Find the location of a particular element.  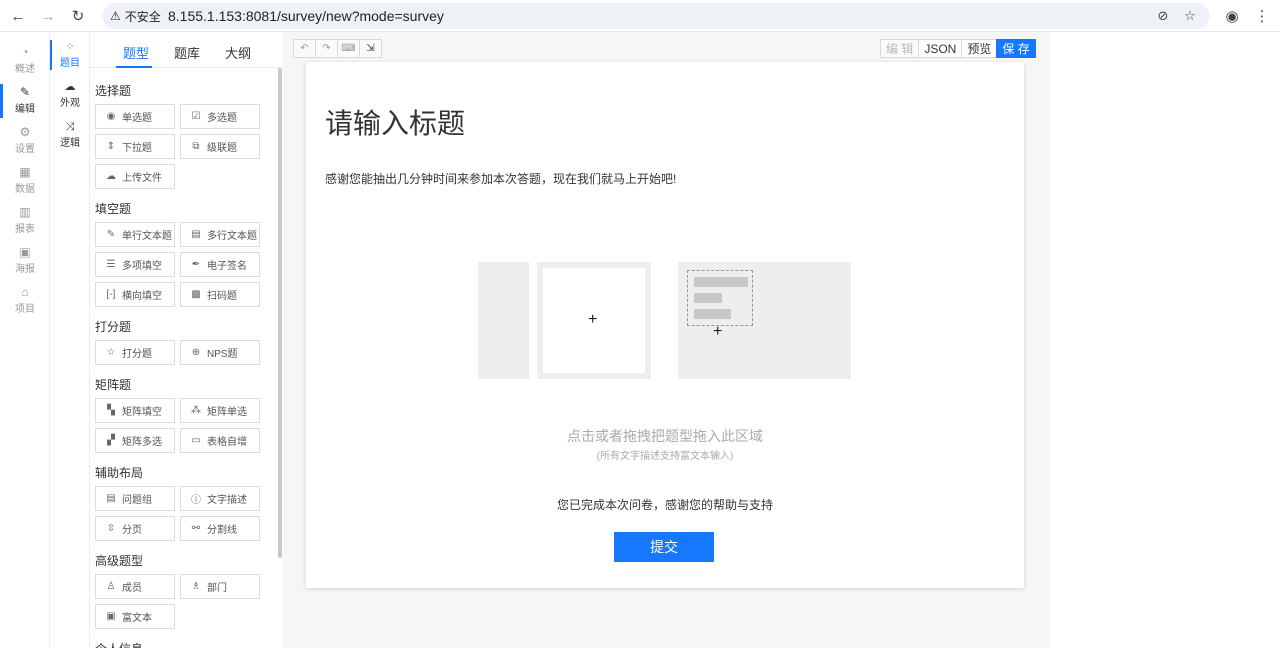

editor-toolbar: ↶ ↷ ⌨ ⇲ is located at coordinates (337, 48).